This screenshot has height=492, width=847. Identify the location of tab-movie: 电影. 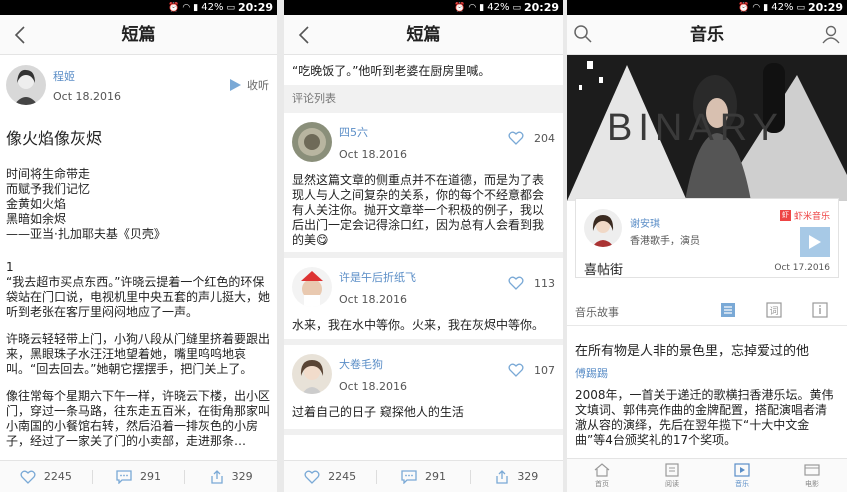
(812, 475).